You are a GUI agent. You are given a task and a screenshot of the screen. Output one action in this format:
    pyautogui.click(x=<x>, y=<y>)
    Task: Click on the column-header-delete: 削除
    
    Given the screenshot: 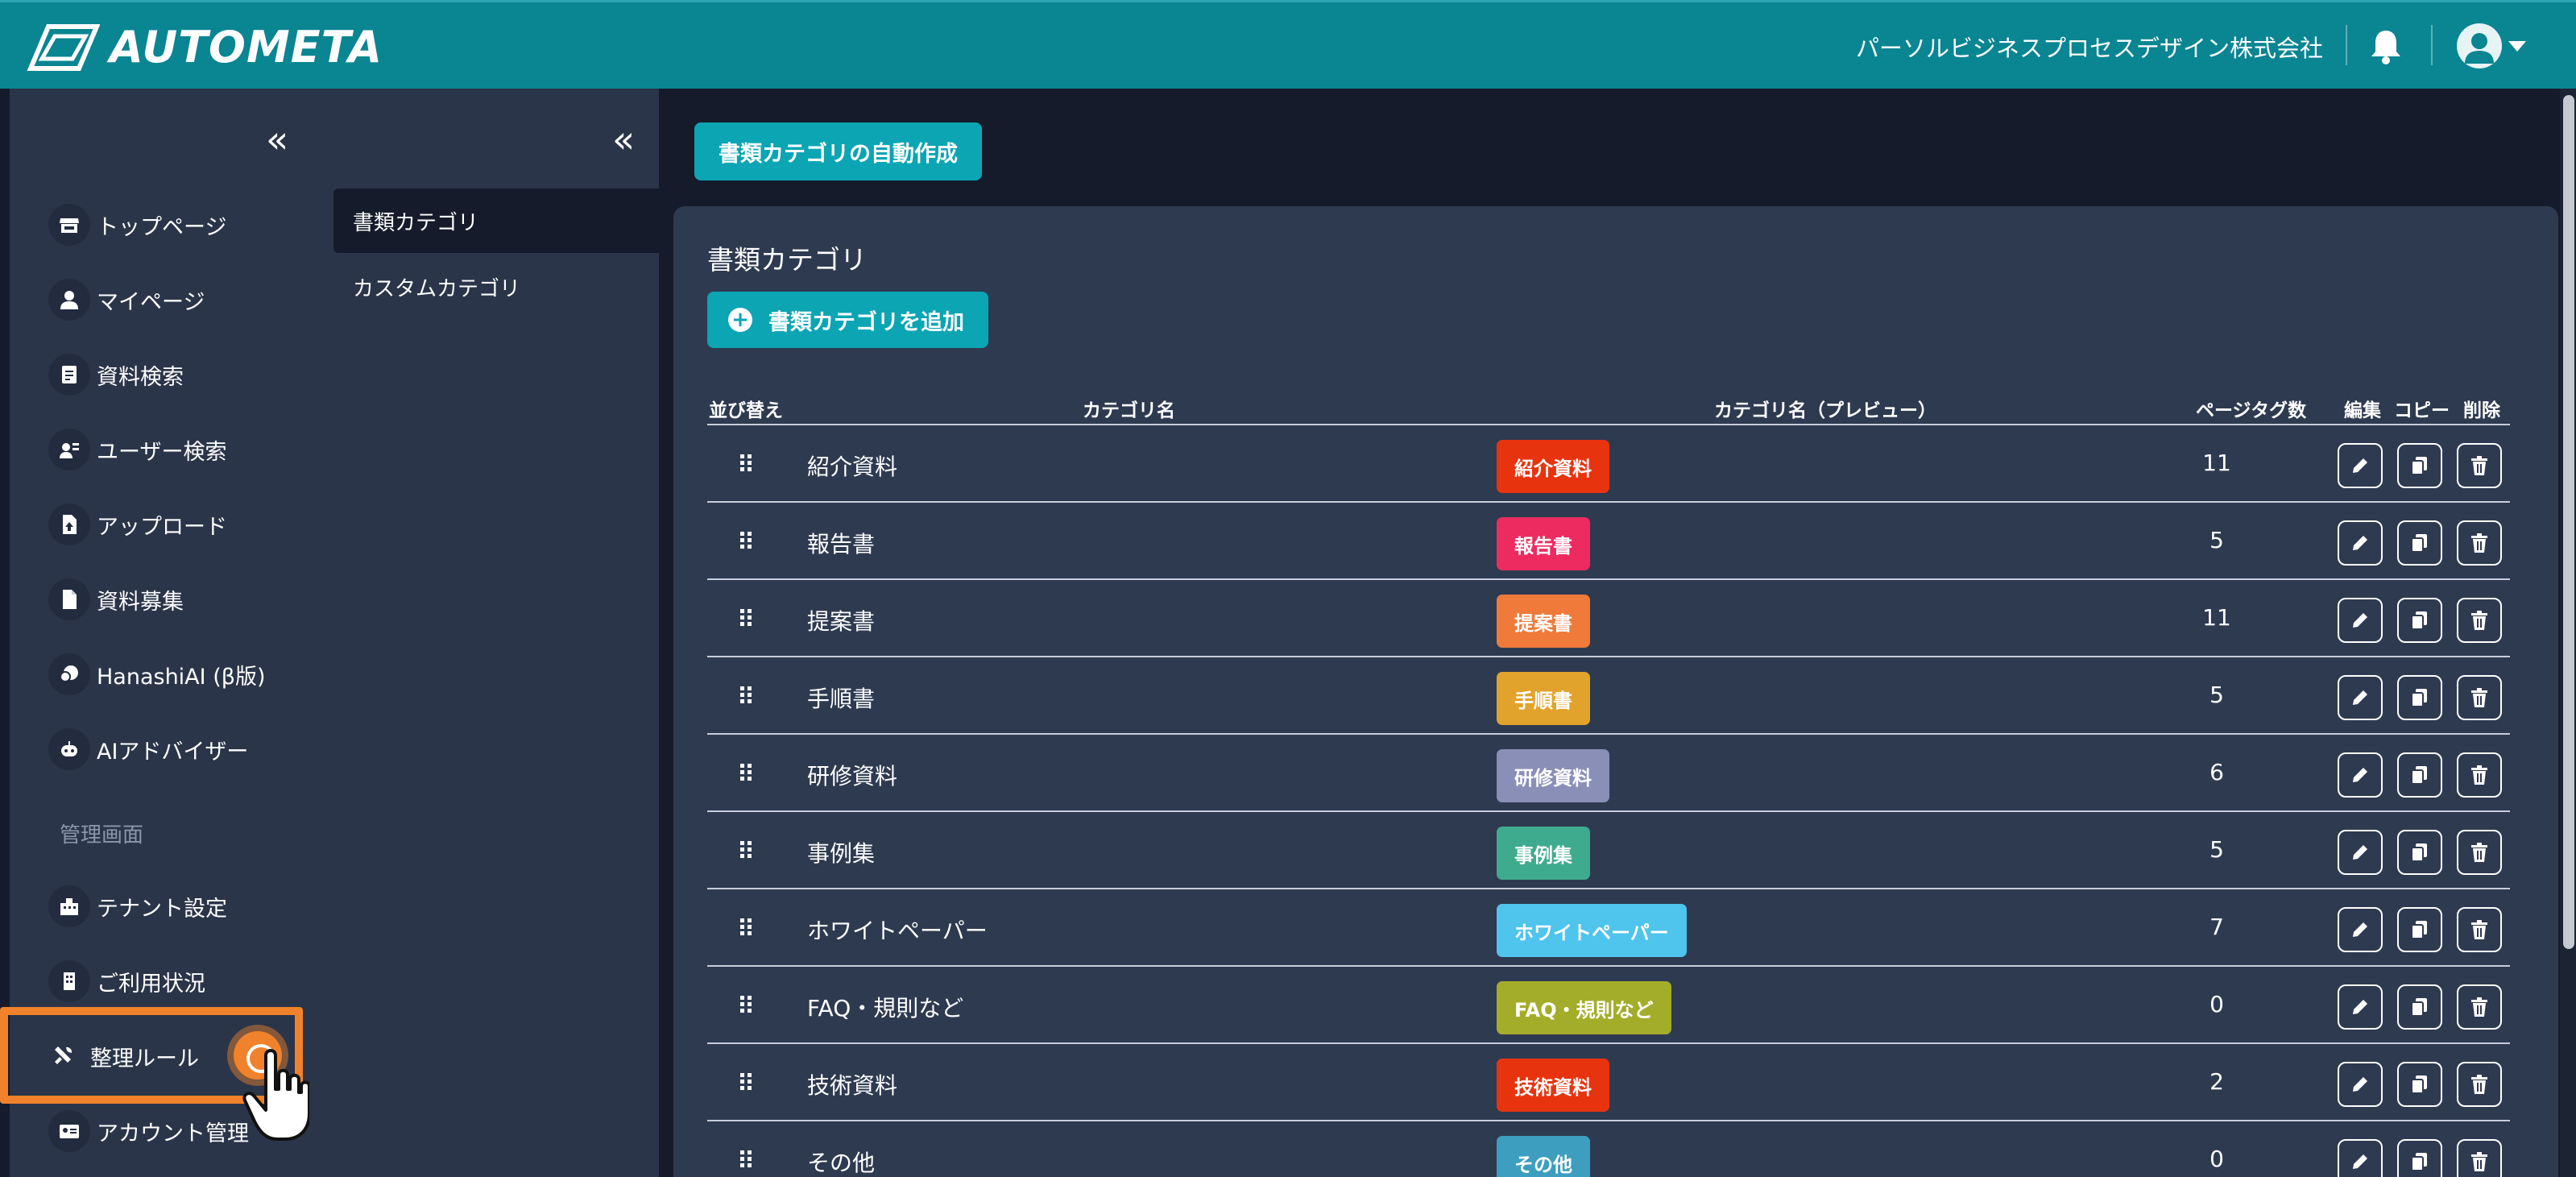 What is the action you would take?
    pyautogui.click(x=2481, y=411)
    